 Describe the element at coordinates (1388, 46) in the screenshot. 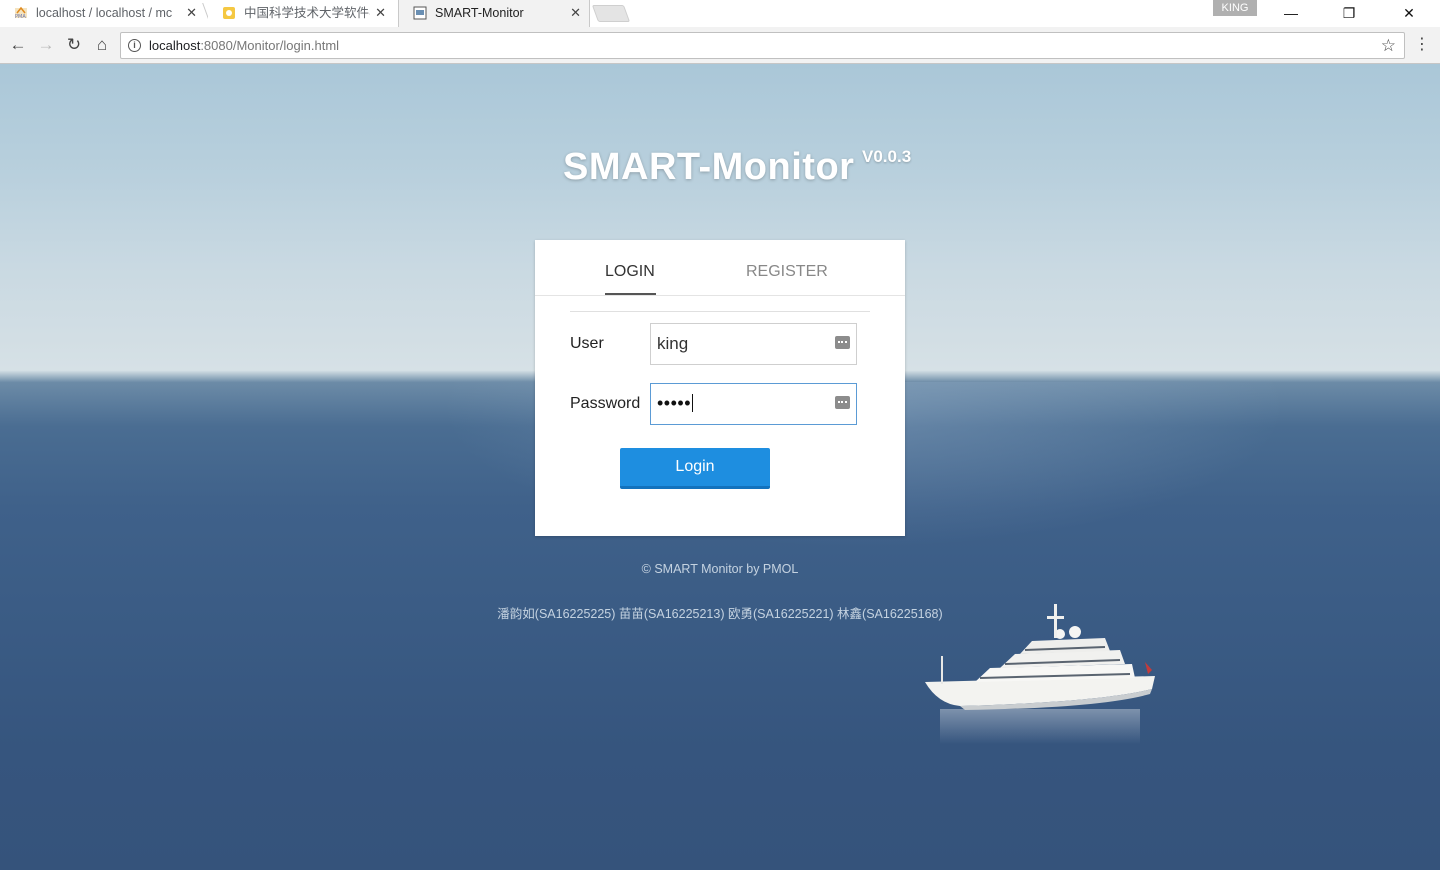

I see `bookmark-star-icon: ☆` at that location.